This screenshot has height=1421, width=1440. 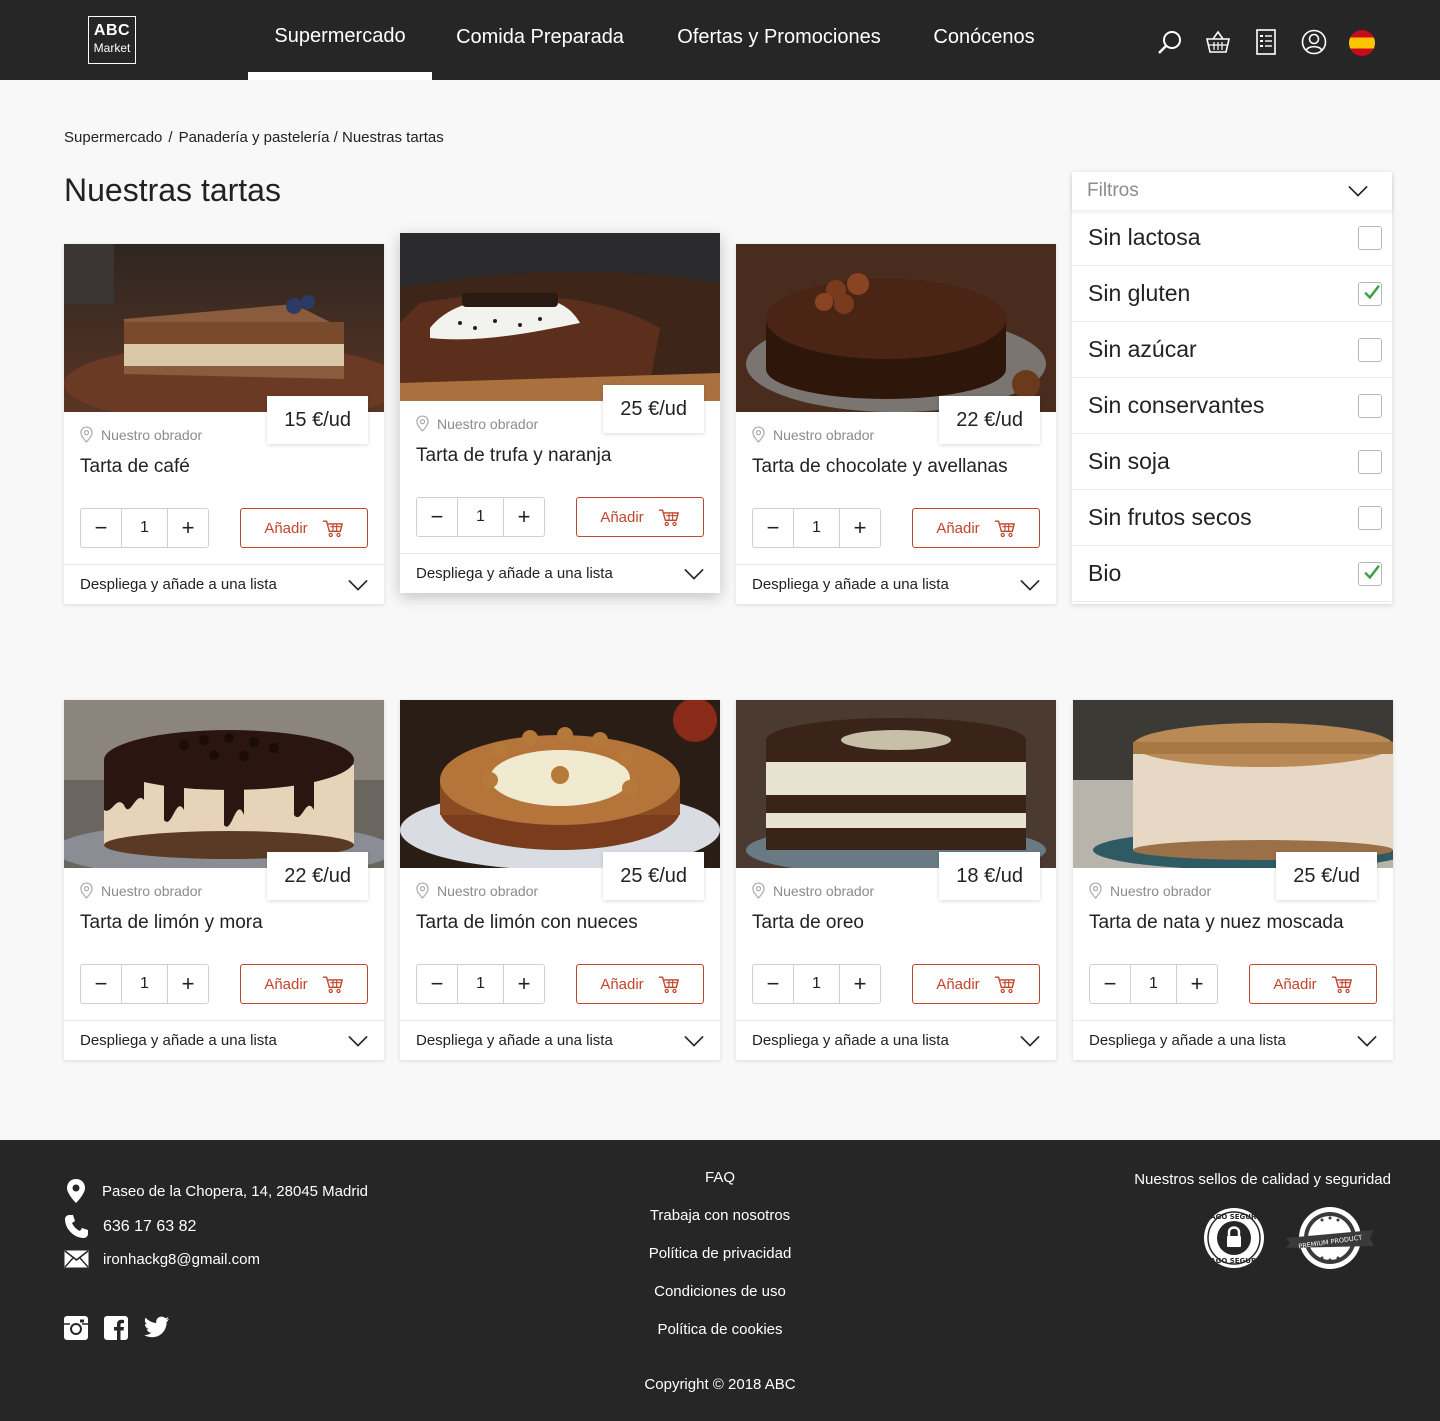 I want to click on product-name: Tarta de chocolate y avellanas, so click(x=880, y=467).